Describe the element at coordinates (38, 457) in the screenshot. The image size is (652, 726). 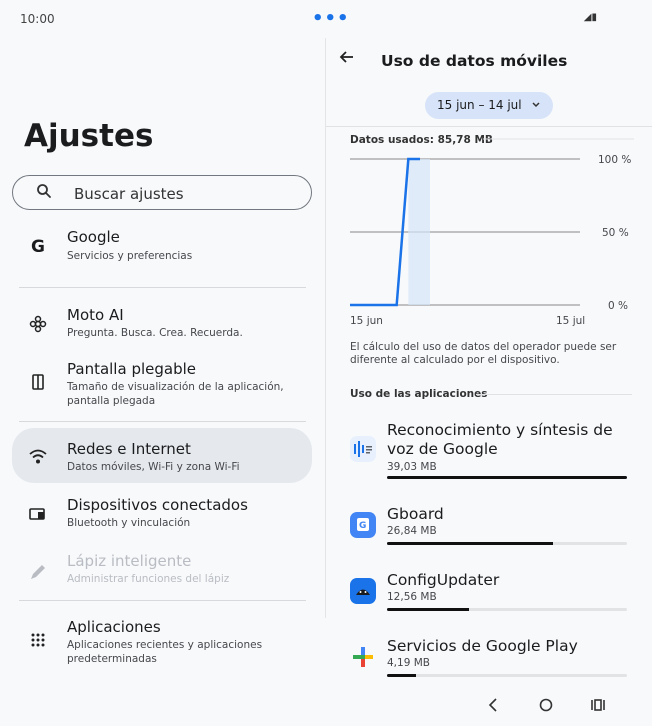
I see `wifi-icon` at that location.